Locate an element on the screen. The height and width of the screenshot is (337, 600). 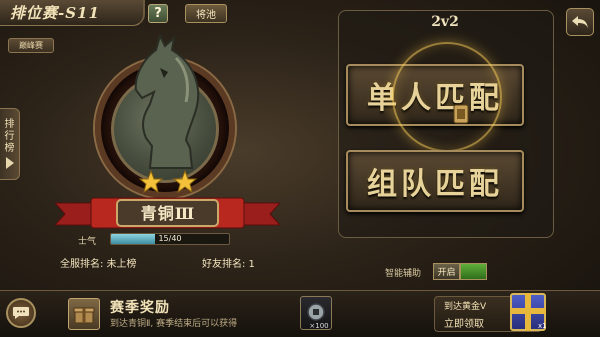
chat-button is located at coordinates (21, 313).